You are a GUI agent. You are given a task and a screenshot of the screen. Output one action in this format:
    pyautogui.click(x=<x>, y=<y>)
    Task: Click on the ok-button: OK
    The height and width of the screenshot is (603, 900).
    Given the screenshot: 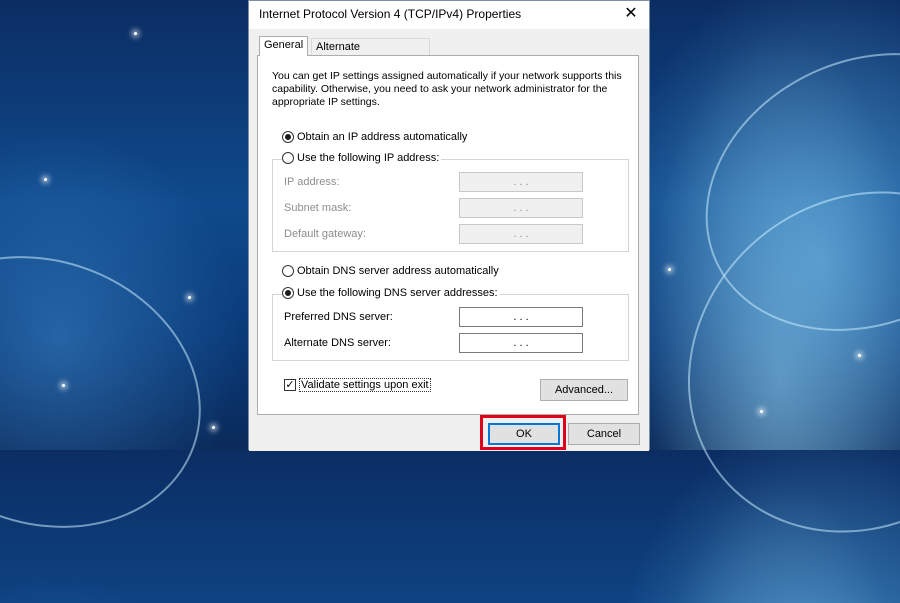 What is the action you would take?
    pyautogui.click(x=524, y=434)
    